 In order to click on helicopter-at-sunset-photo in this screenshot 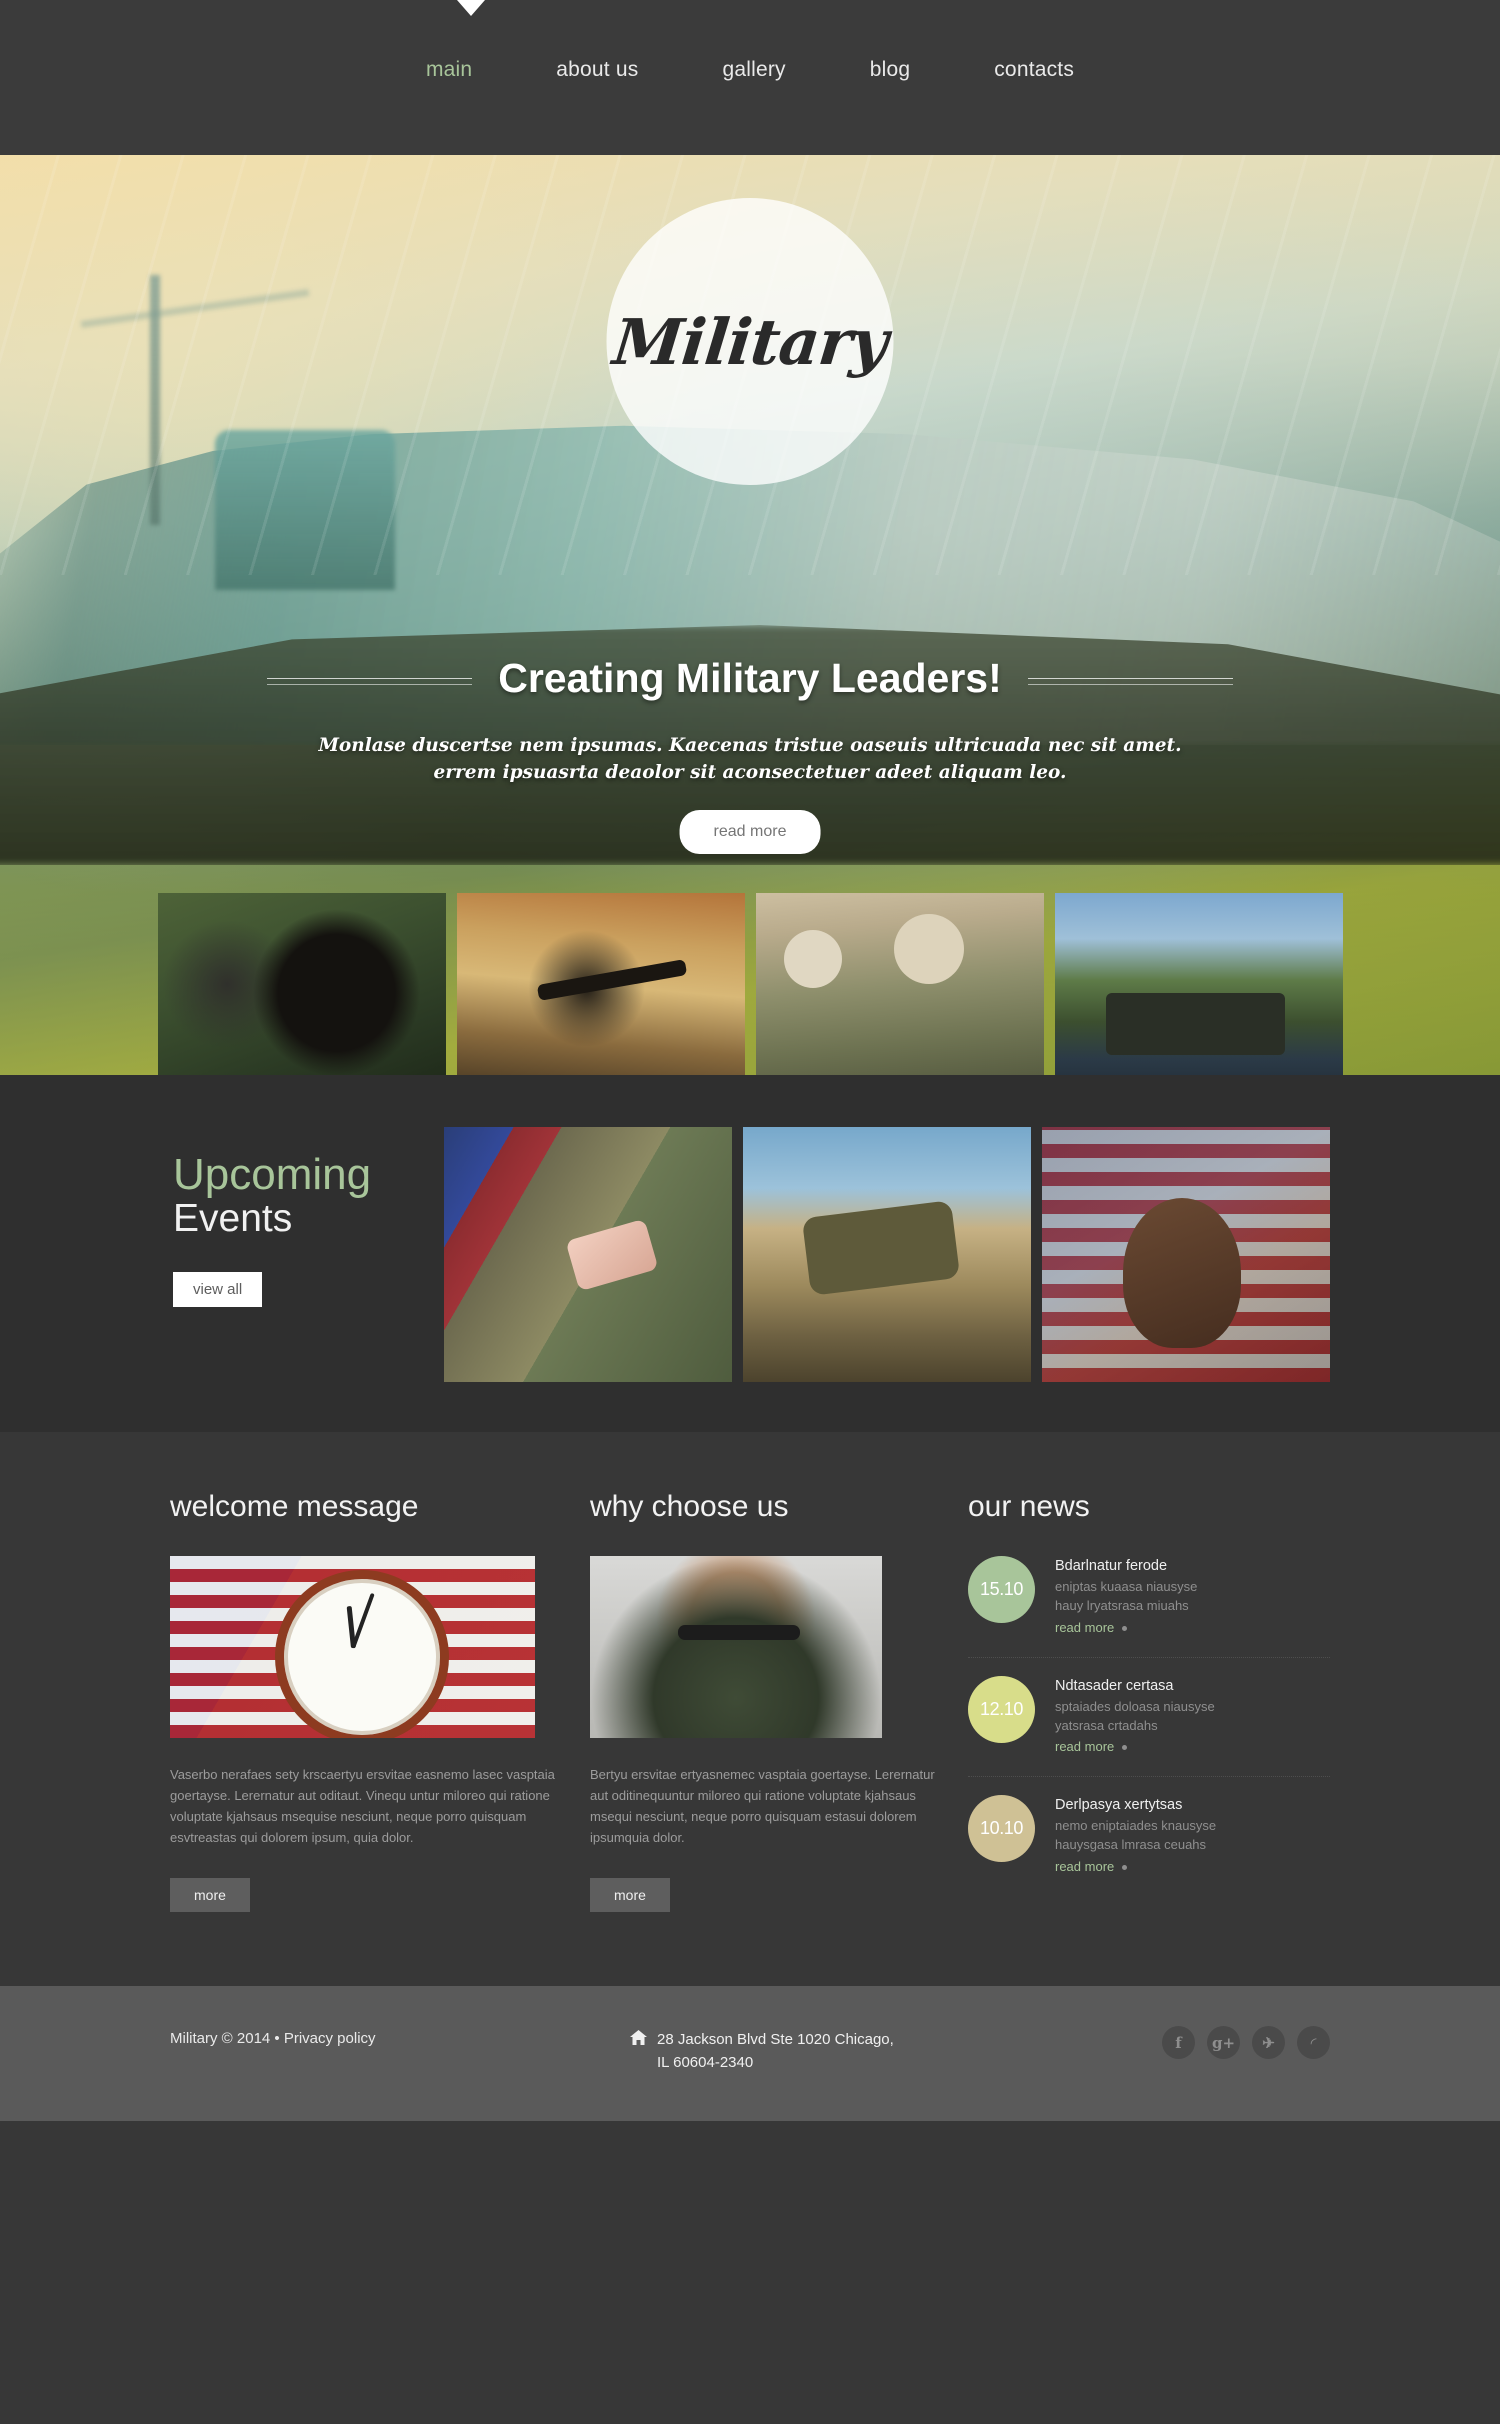, I will do `click(600, 984)`.